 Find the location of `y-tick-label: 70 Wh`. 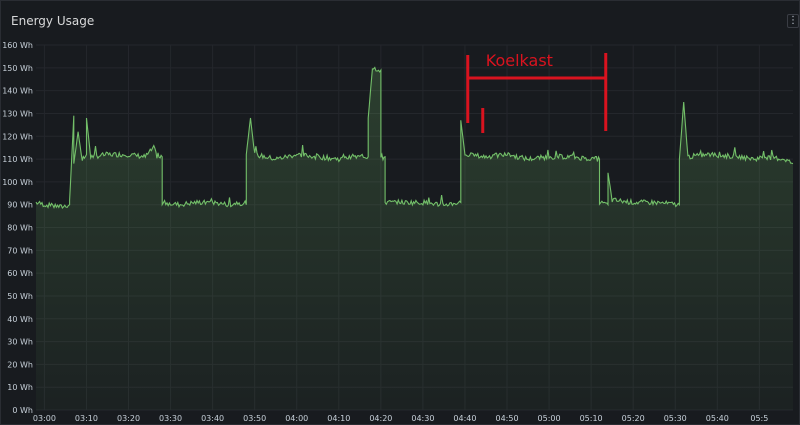

y-tick-label: 70 Wh is located at coordinates (20, 250).